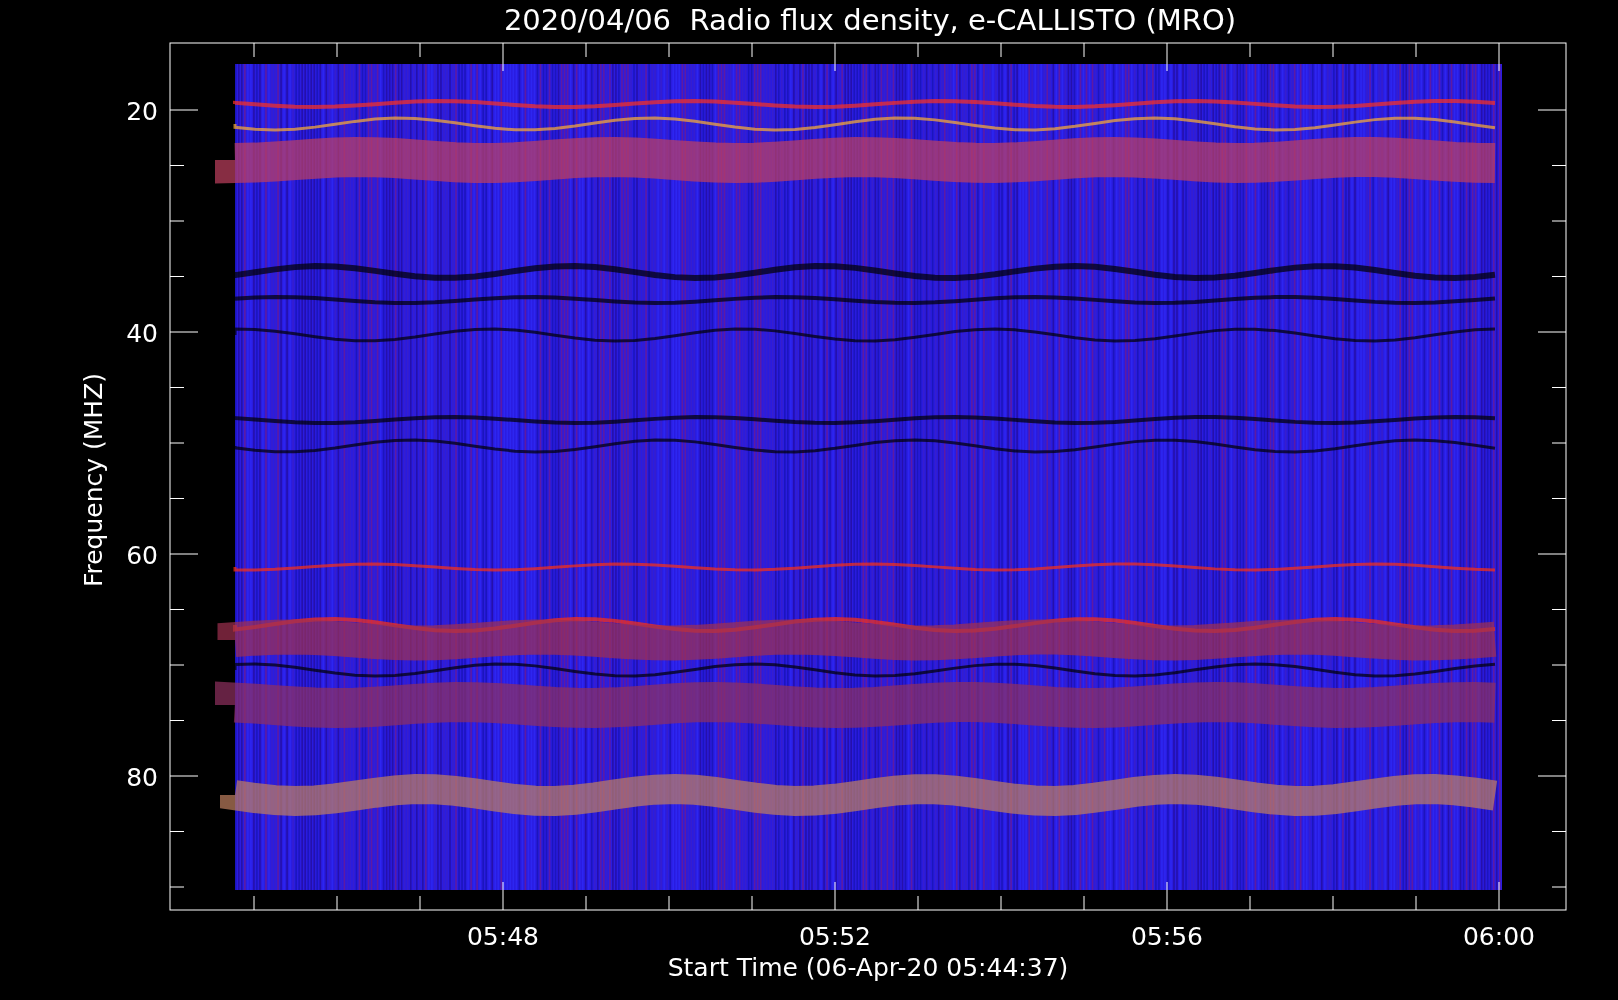 The image size is (1618, 1000). Describe the element at coordinates (835, 936) in the screenshot. I see `x-tick-label: 05:52` at that location.